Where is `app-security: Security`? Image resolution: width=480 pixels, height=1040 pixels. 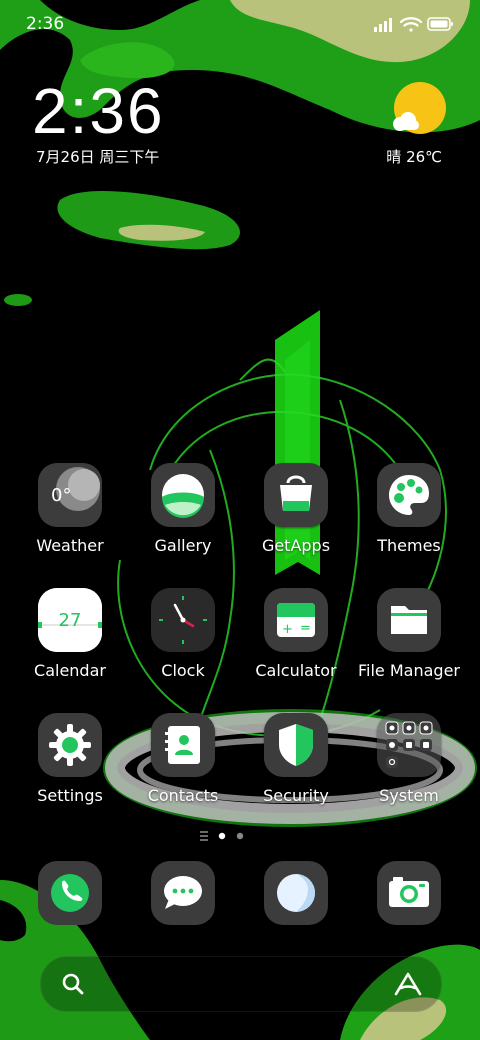
app-security: Security is located at coordinates (296, 768).